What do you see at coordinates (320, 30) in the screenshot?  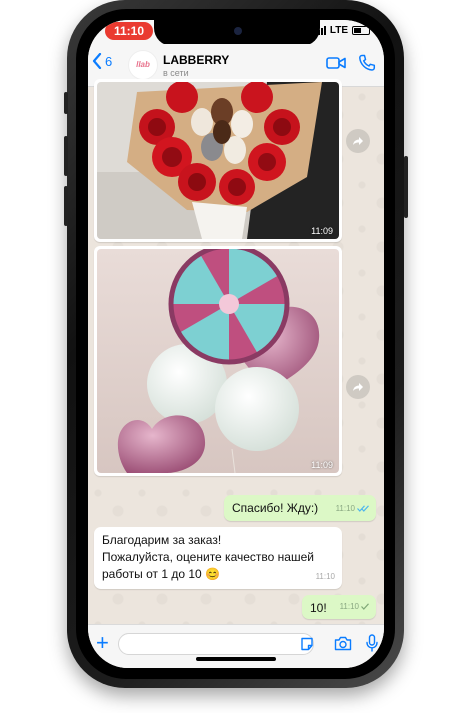 I see `signal-icon` at bounding box center [320, 30].